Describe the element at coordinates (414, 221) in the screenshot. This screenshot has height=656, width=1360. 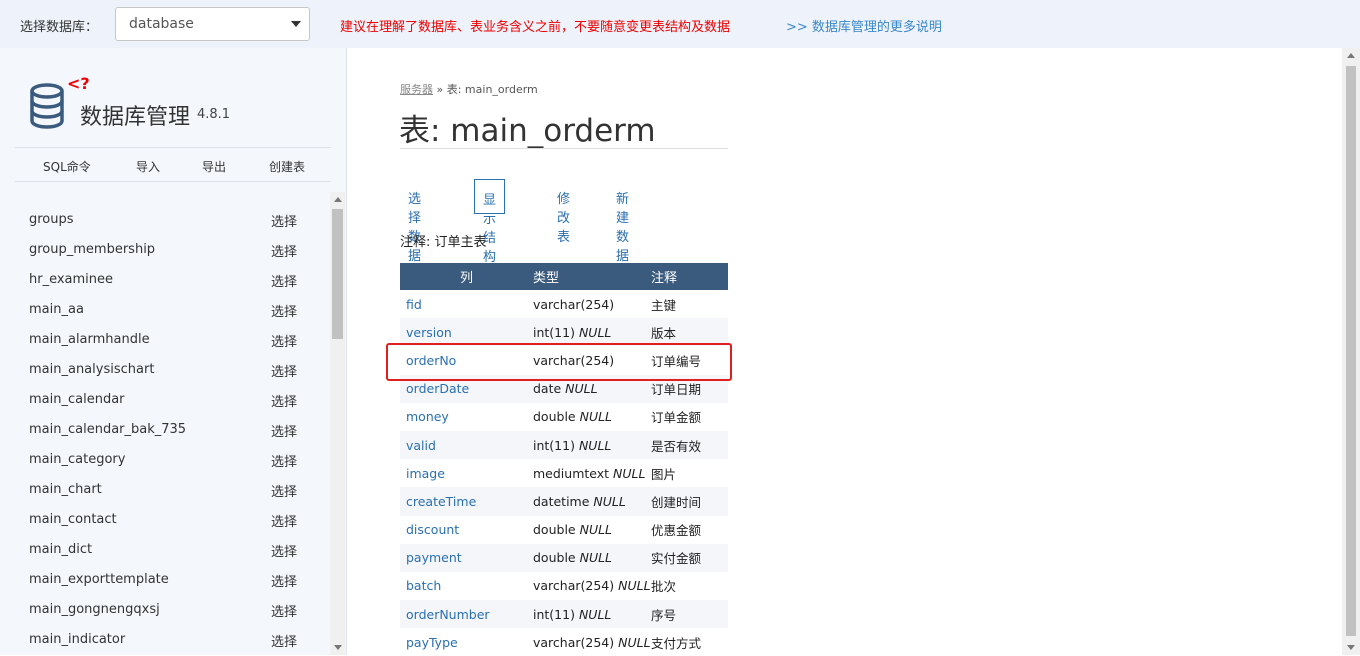
I see `tab-select-data: 选择数据` at that location.